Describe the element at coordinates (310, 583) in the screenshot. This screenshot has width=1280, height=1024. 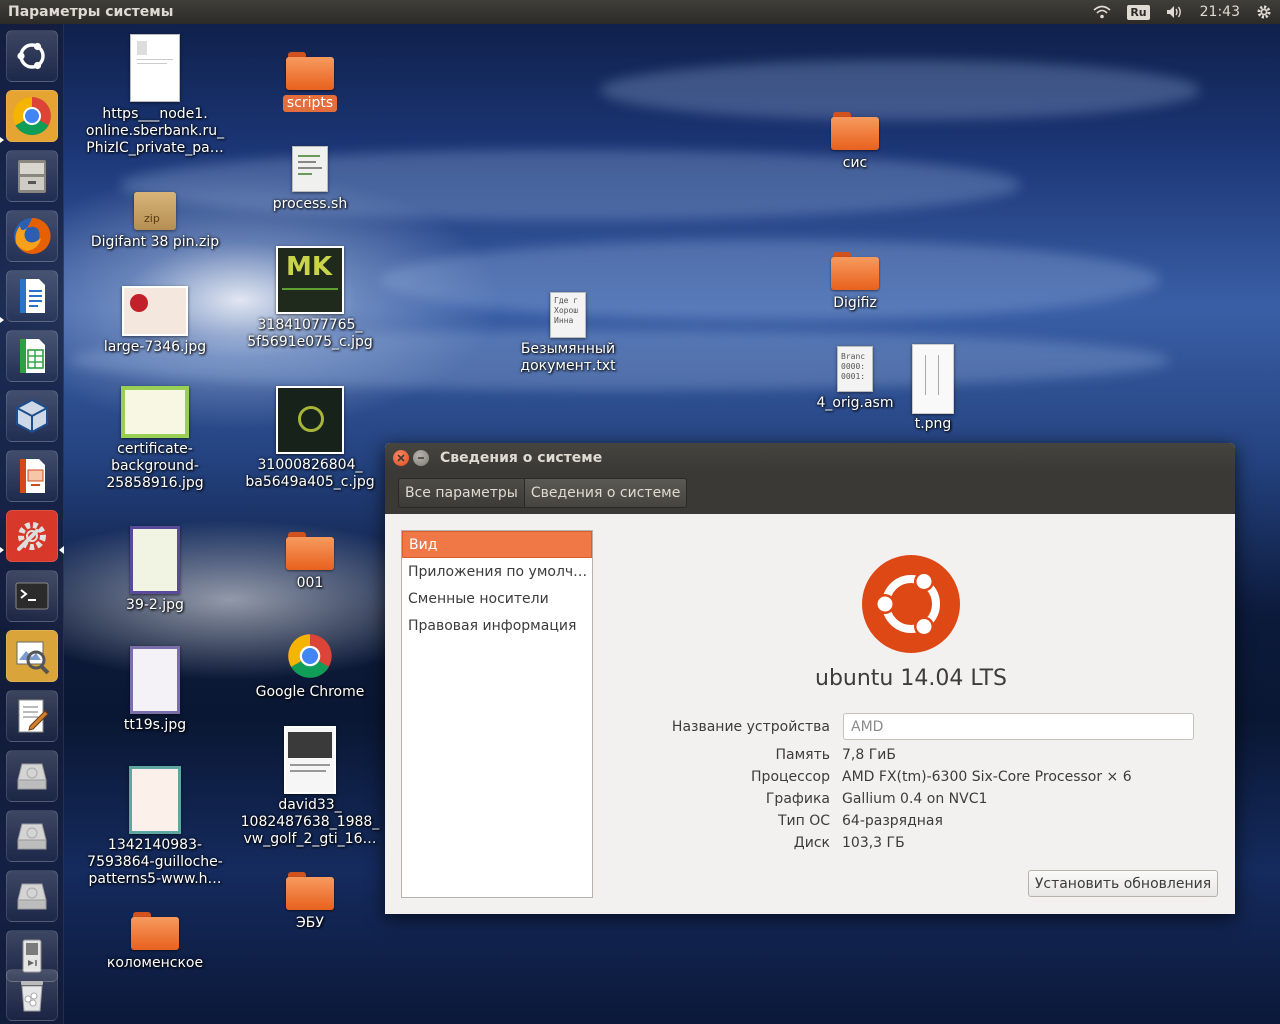
I see `desktop-icon-label: 001` at that location.